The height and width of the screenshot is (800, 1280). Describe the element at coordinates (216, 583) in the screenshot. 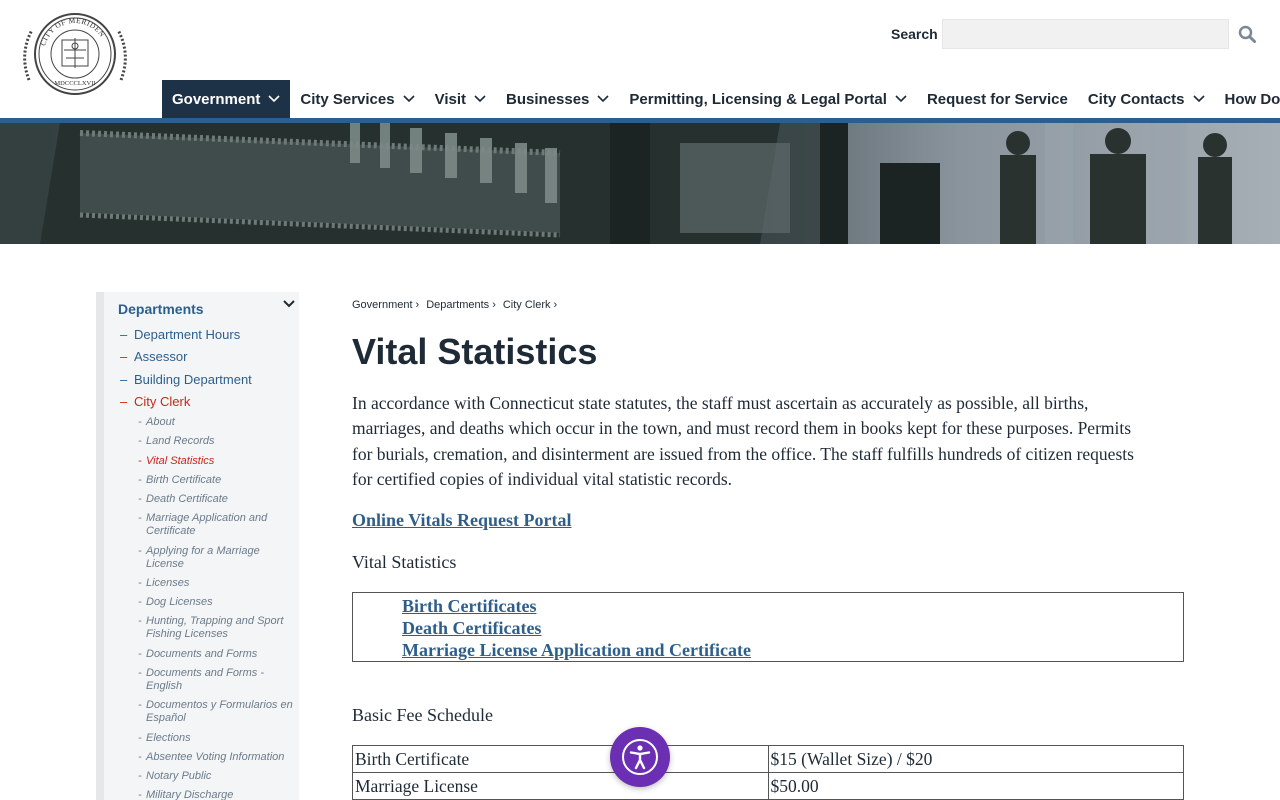

I see `sidebar-subitem-licenses: - Licenses` at that location.